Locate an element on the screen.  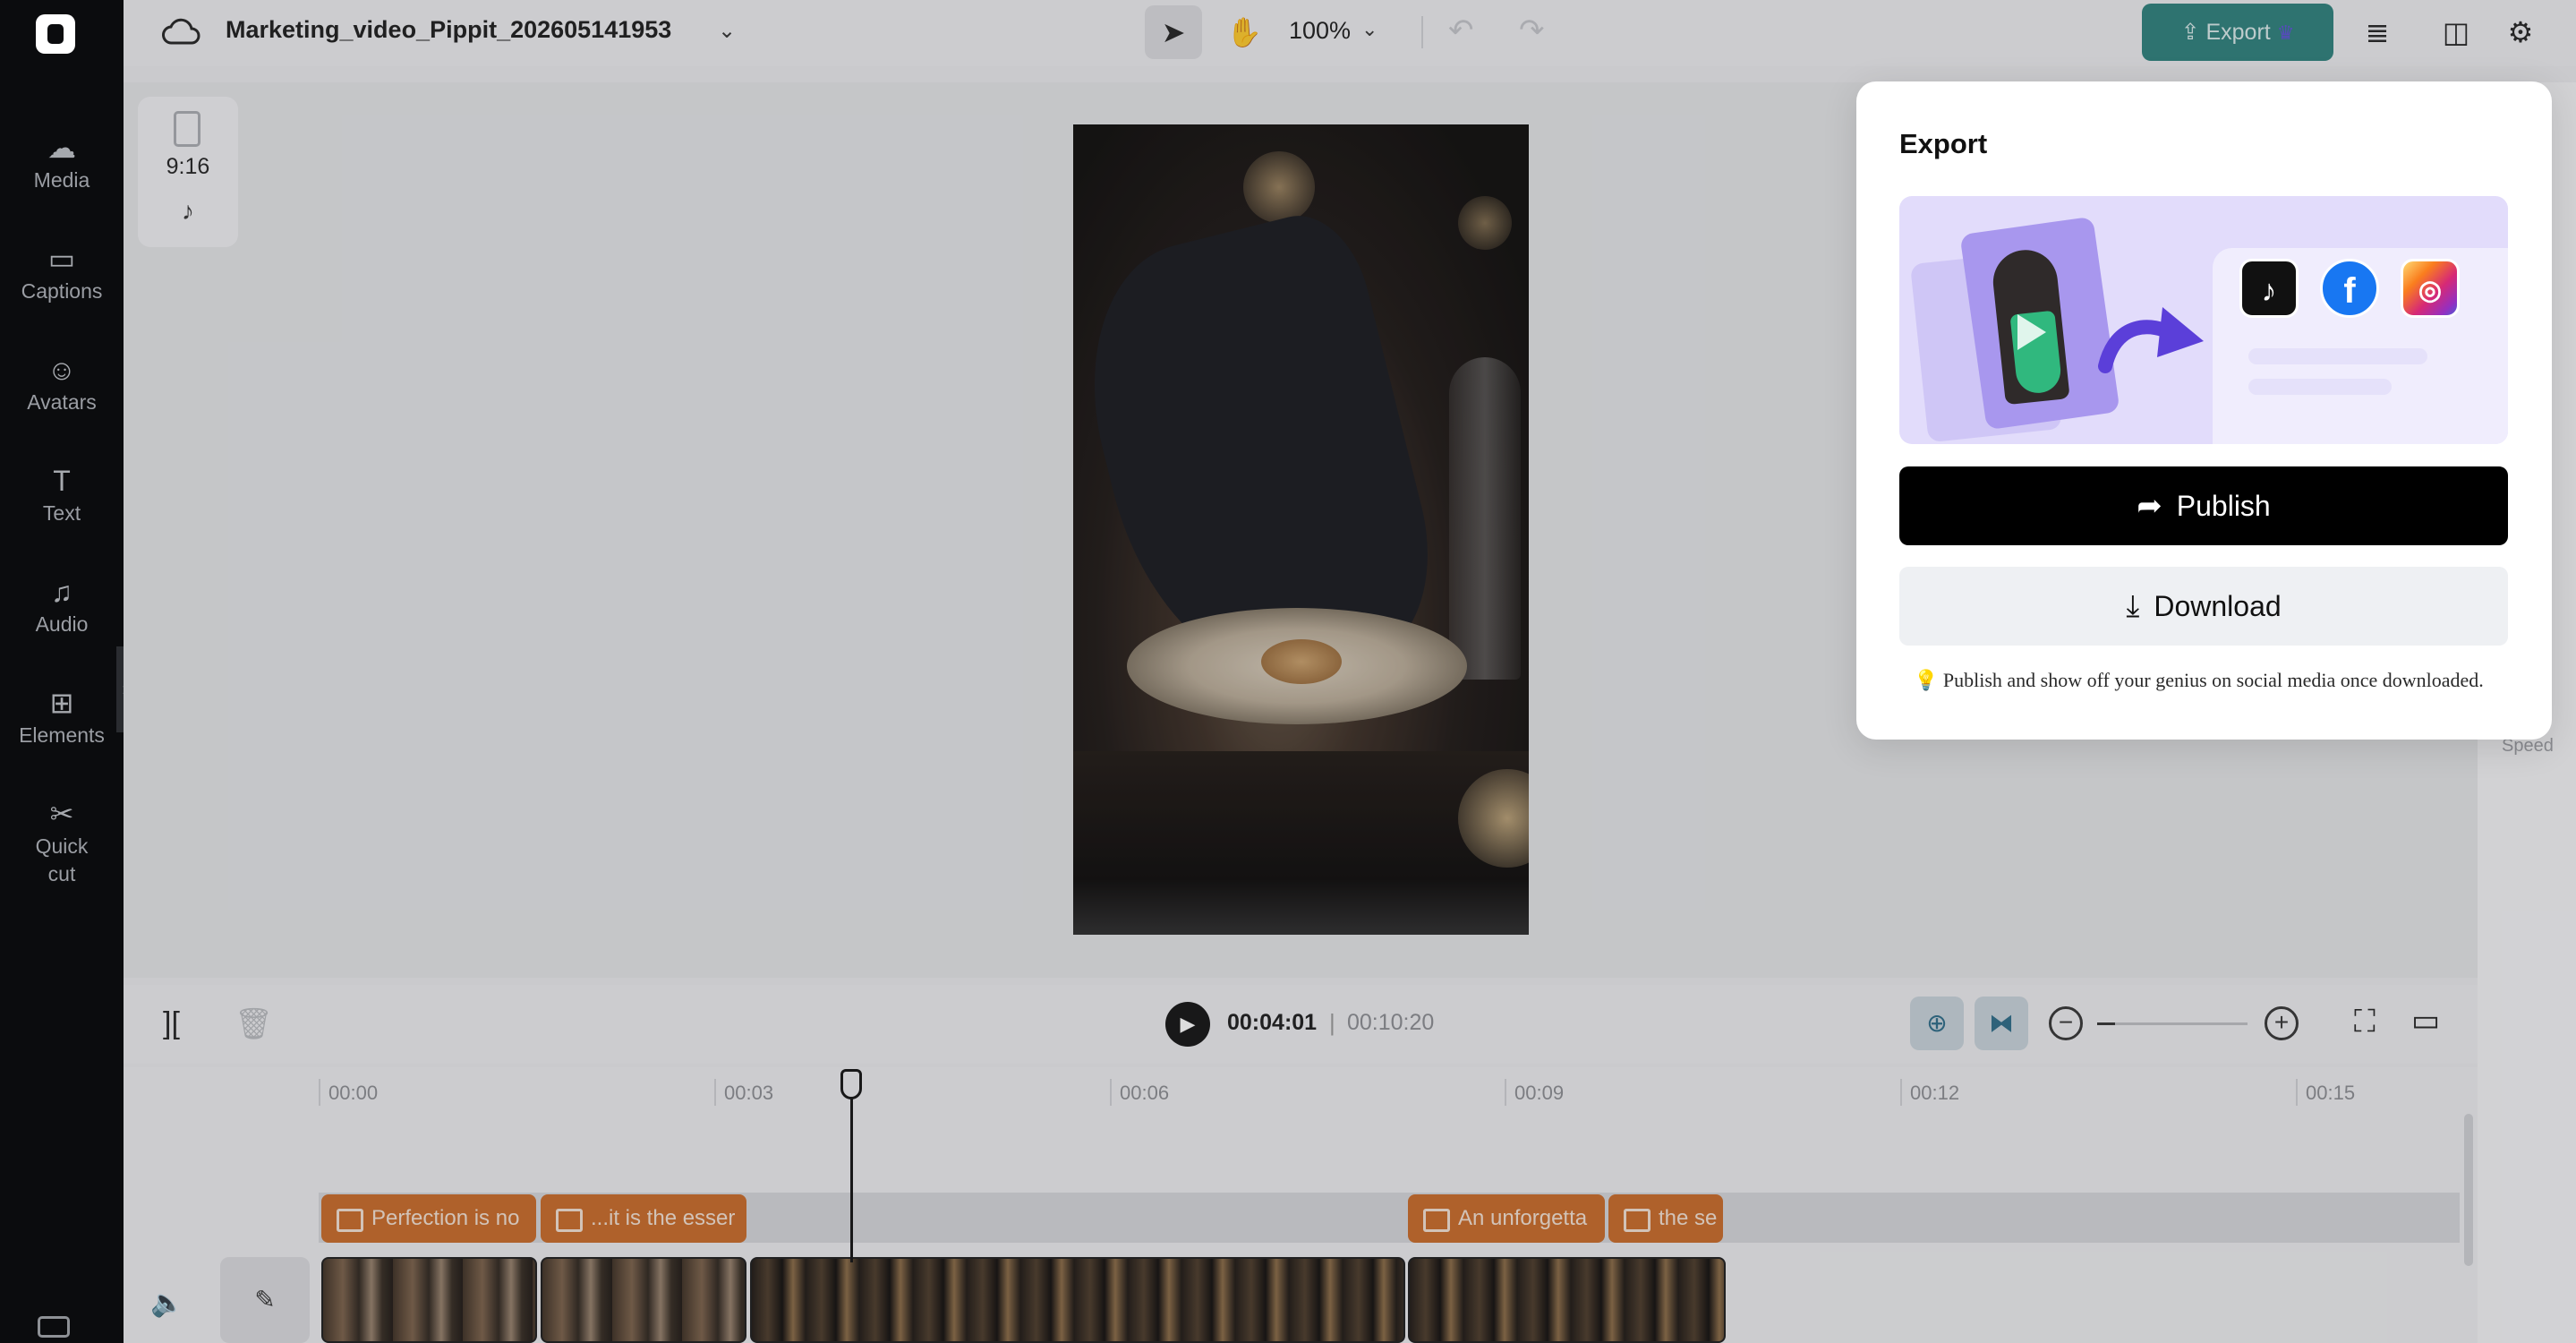
rail-item-captions: ▭ Captions is located at coordinates (62, 272).